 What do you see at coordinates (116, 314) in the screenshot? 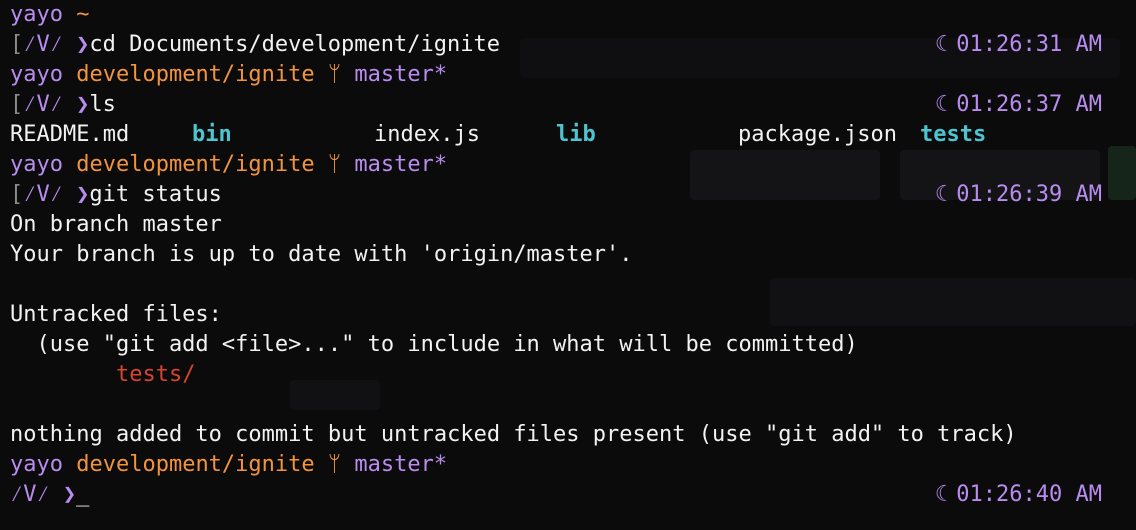
I see `output-line: Untracked files:` at bounding box center [116, 314].